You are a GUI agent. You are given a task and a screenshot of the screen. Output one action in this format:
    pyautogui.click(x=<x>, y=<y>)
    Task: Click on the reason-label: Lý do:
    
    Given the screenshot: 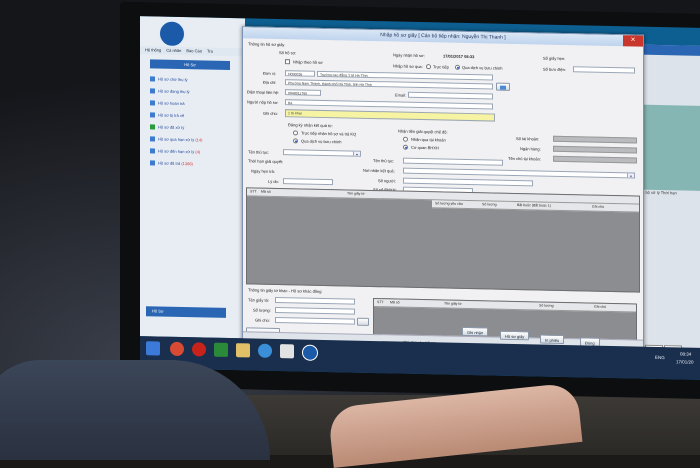 What is the action you would take?
    pyautogui.click(x=273, y=181)
    